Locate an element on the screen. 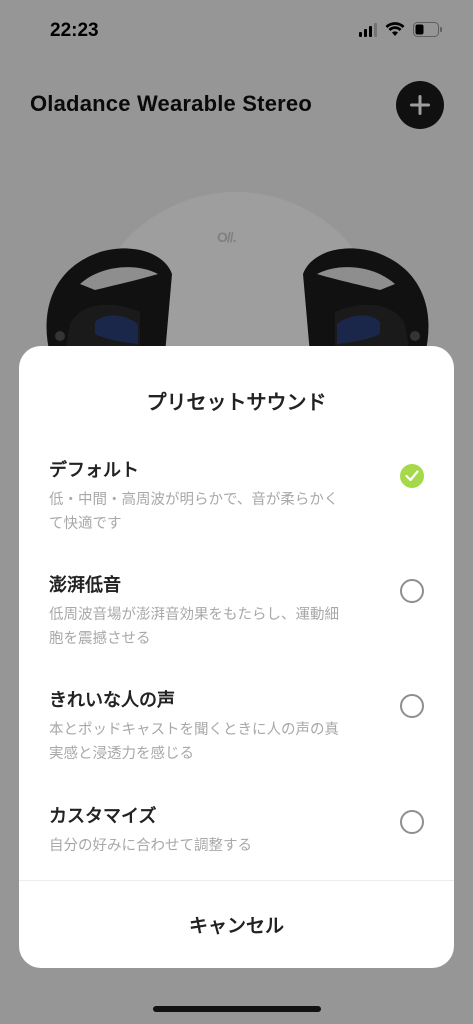  option-clear-voice: きれいな人の声 本とポッドキャストを聞くときに人の声の真 実感と浸透力を感じる is located at coordinates (236, 741).